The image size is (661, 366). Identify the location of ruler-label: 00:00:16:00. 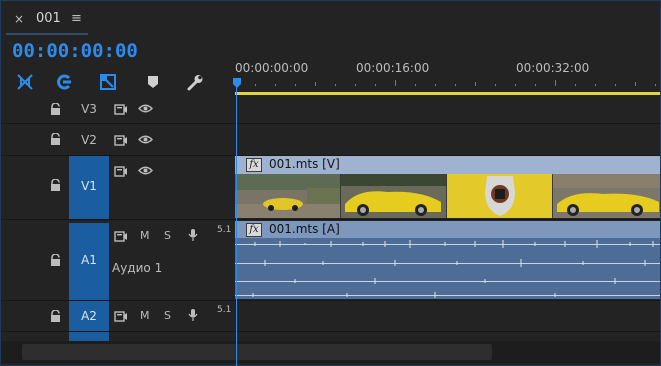
(393, 68).